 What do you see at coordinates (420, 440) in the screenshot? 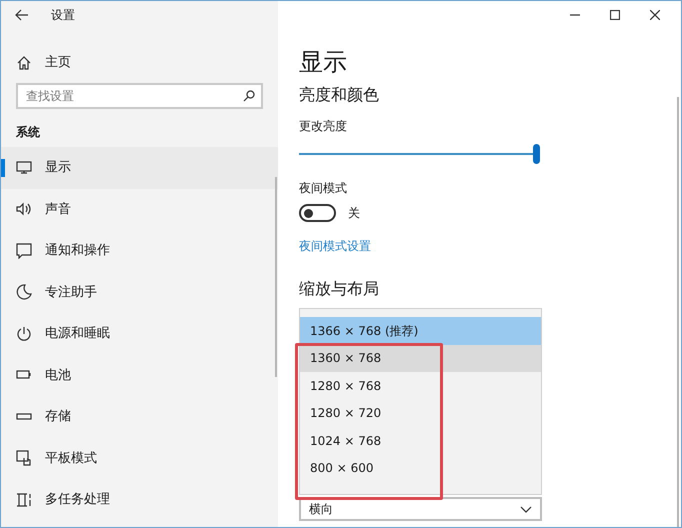
I see `dropdown-option: 1024 × 768` at bounding box center [420, 440].